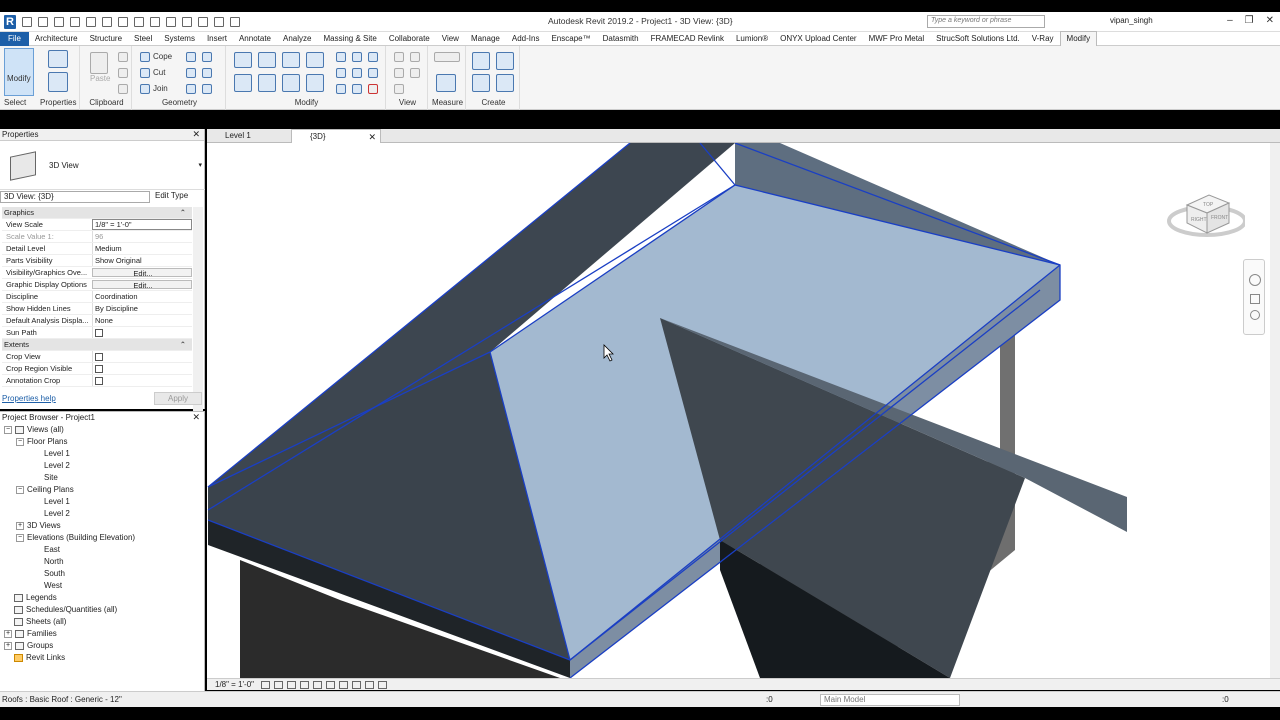 The image size is (1280, 720). Describe the element at coordinates (505, 61) in the screenshot. I see `create-parts-icon` at that location.